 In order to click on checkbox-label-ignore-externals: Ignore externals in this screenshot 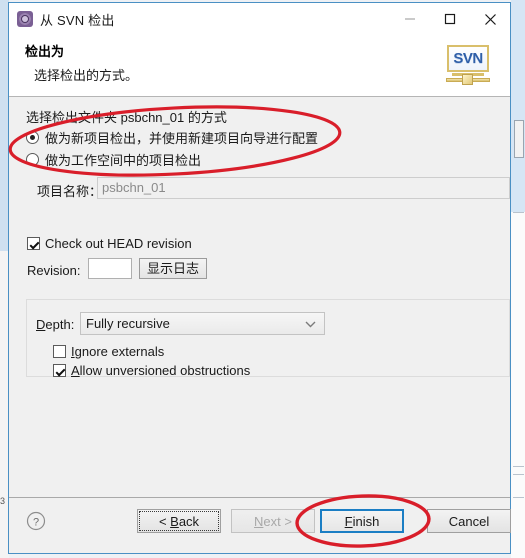, I will do `click(118, 351)`.